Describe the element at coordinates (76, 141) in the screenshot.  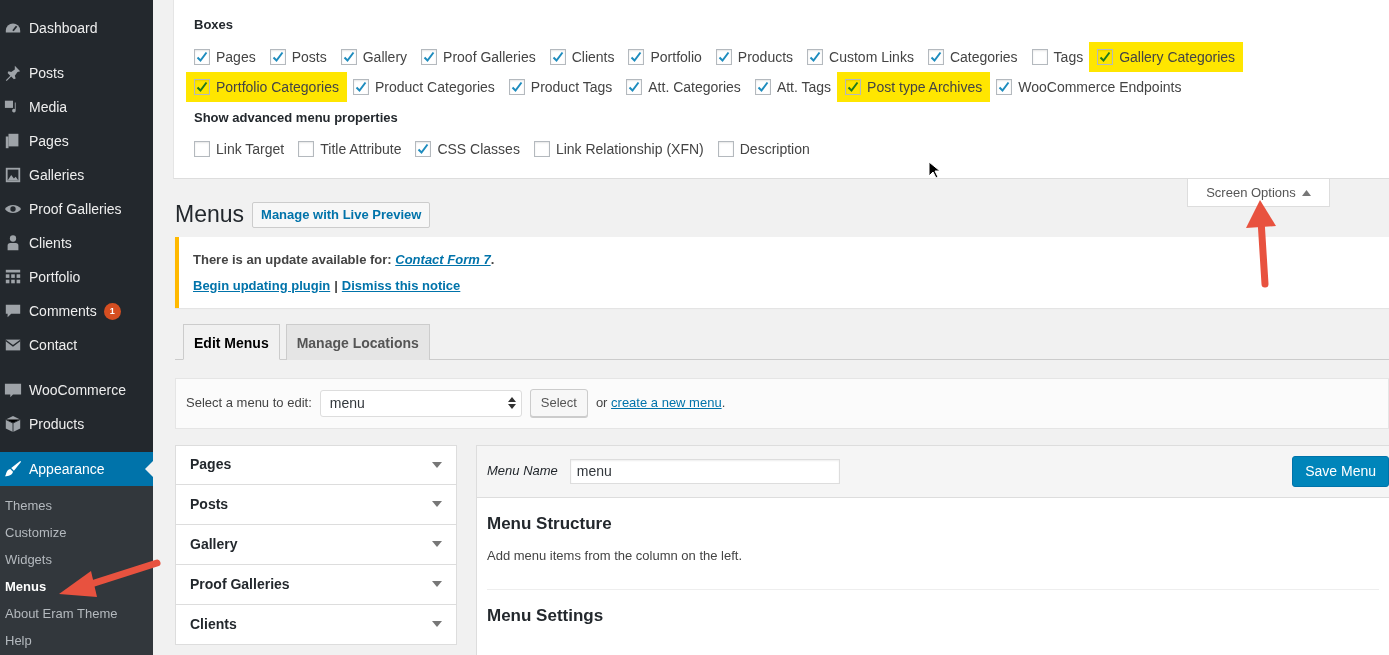
I see `sidebar-item: Pages` at that location.